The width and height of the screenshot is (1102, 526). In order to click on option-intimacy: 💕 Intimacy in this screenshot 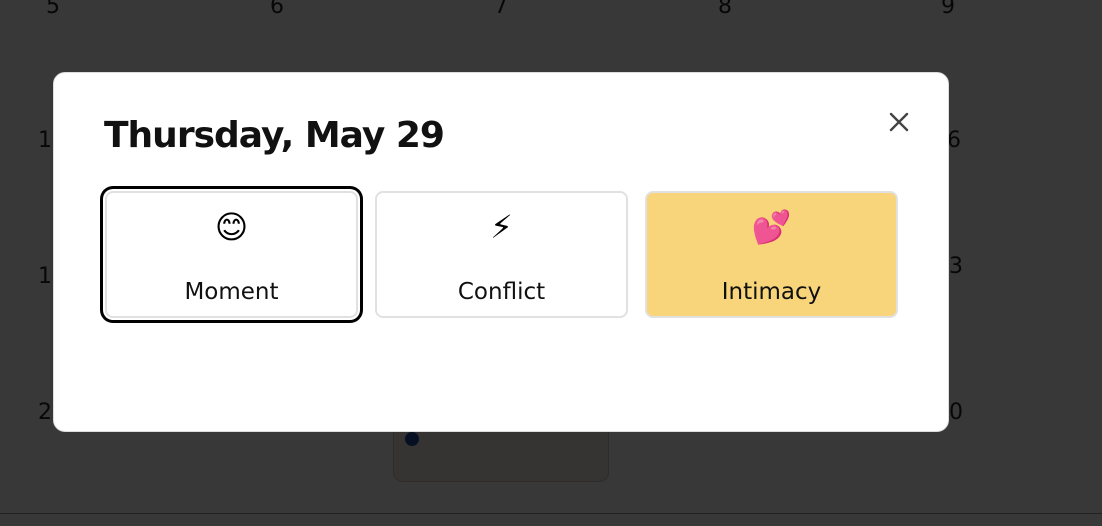, I will do `click(771, 254)`.